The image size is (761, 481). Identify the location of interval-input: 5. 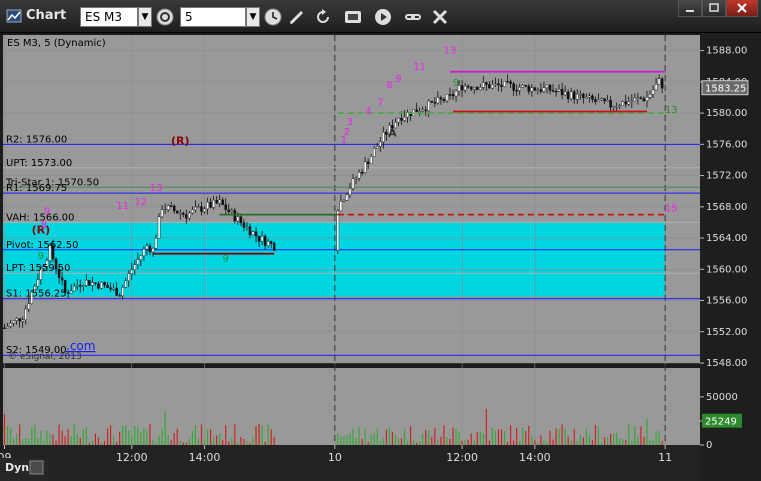
(213, 17).